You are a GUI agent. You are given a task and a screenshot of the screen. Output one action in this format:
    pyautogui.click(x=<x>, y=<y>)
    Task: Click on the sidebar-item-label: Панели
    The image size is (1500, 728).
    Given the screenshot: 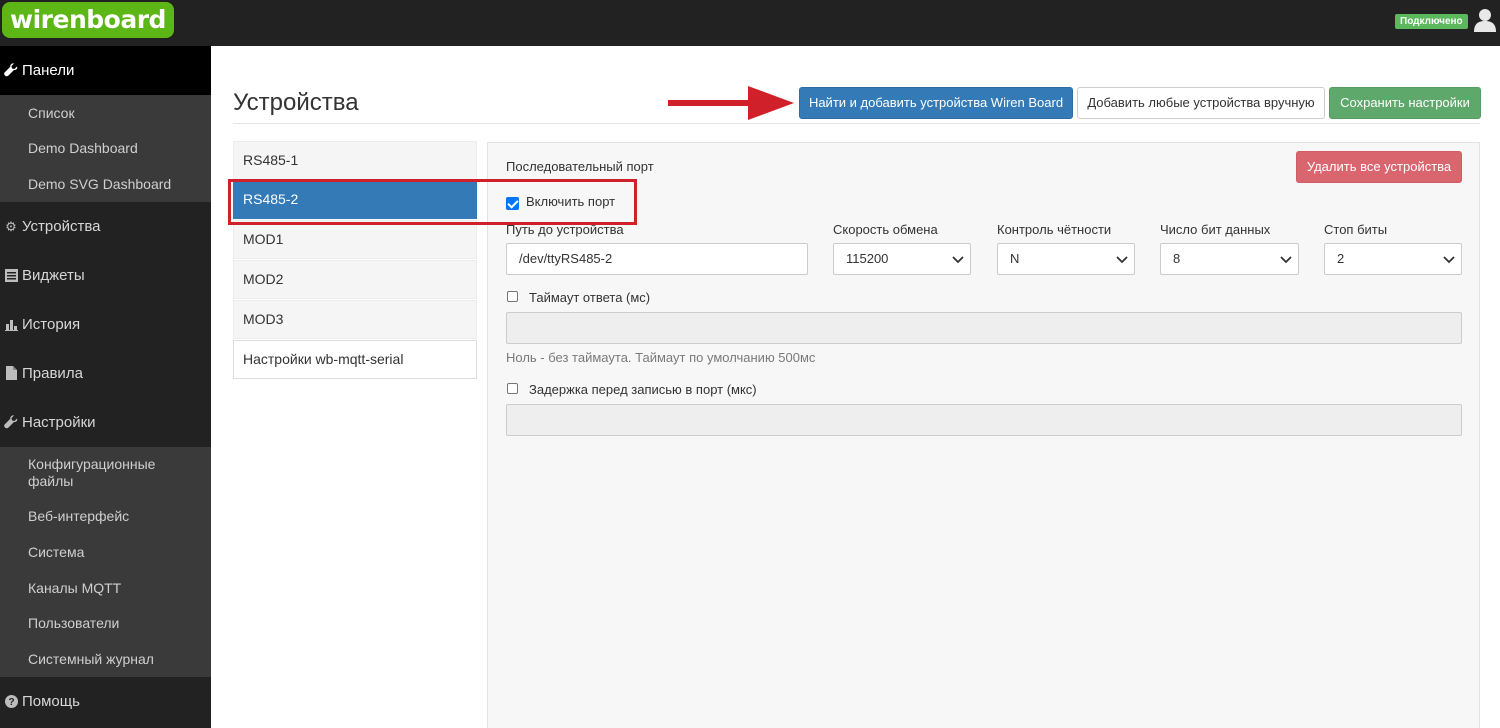 What is the action you would take?
    pyautogui.click(x=48, y=70)
    